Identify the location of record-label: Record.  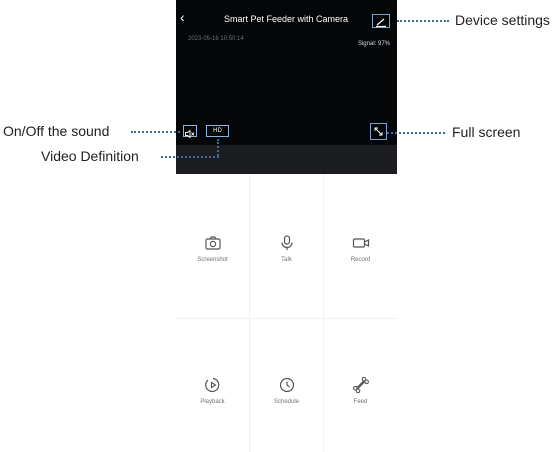
(360, 260).